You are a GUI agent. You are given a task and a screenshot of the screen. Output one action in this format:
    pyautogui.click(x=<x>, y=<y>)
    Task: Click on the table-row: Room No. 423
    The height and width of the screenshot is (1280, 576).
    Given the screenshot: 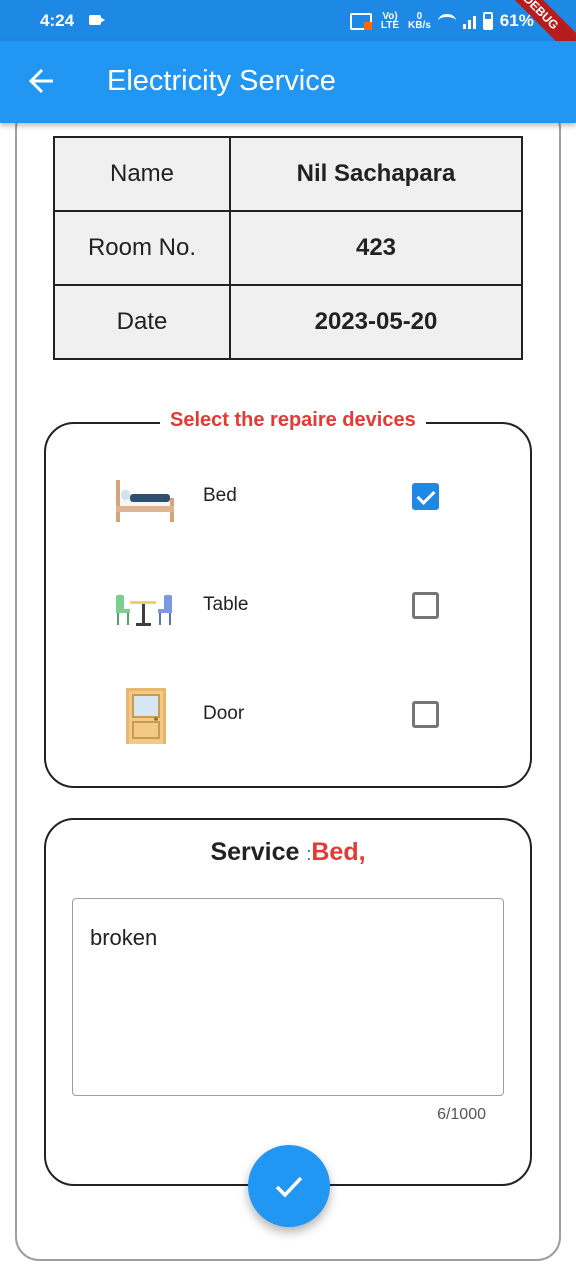 What is the action you would take?
    pyautogui.click(x=288, y=248)
    